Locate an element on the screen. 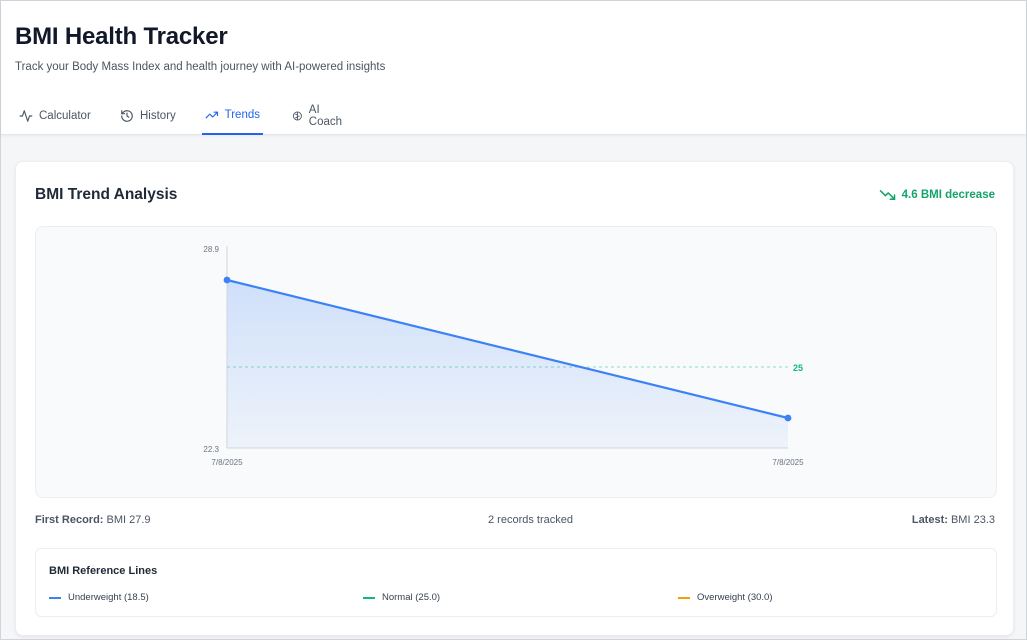  pulse-icon is located at coordinates (26, 116).